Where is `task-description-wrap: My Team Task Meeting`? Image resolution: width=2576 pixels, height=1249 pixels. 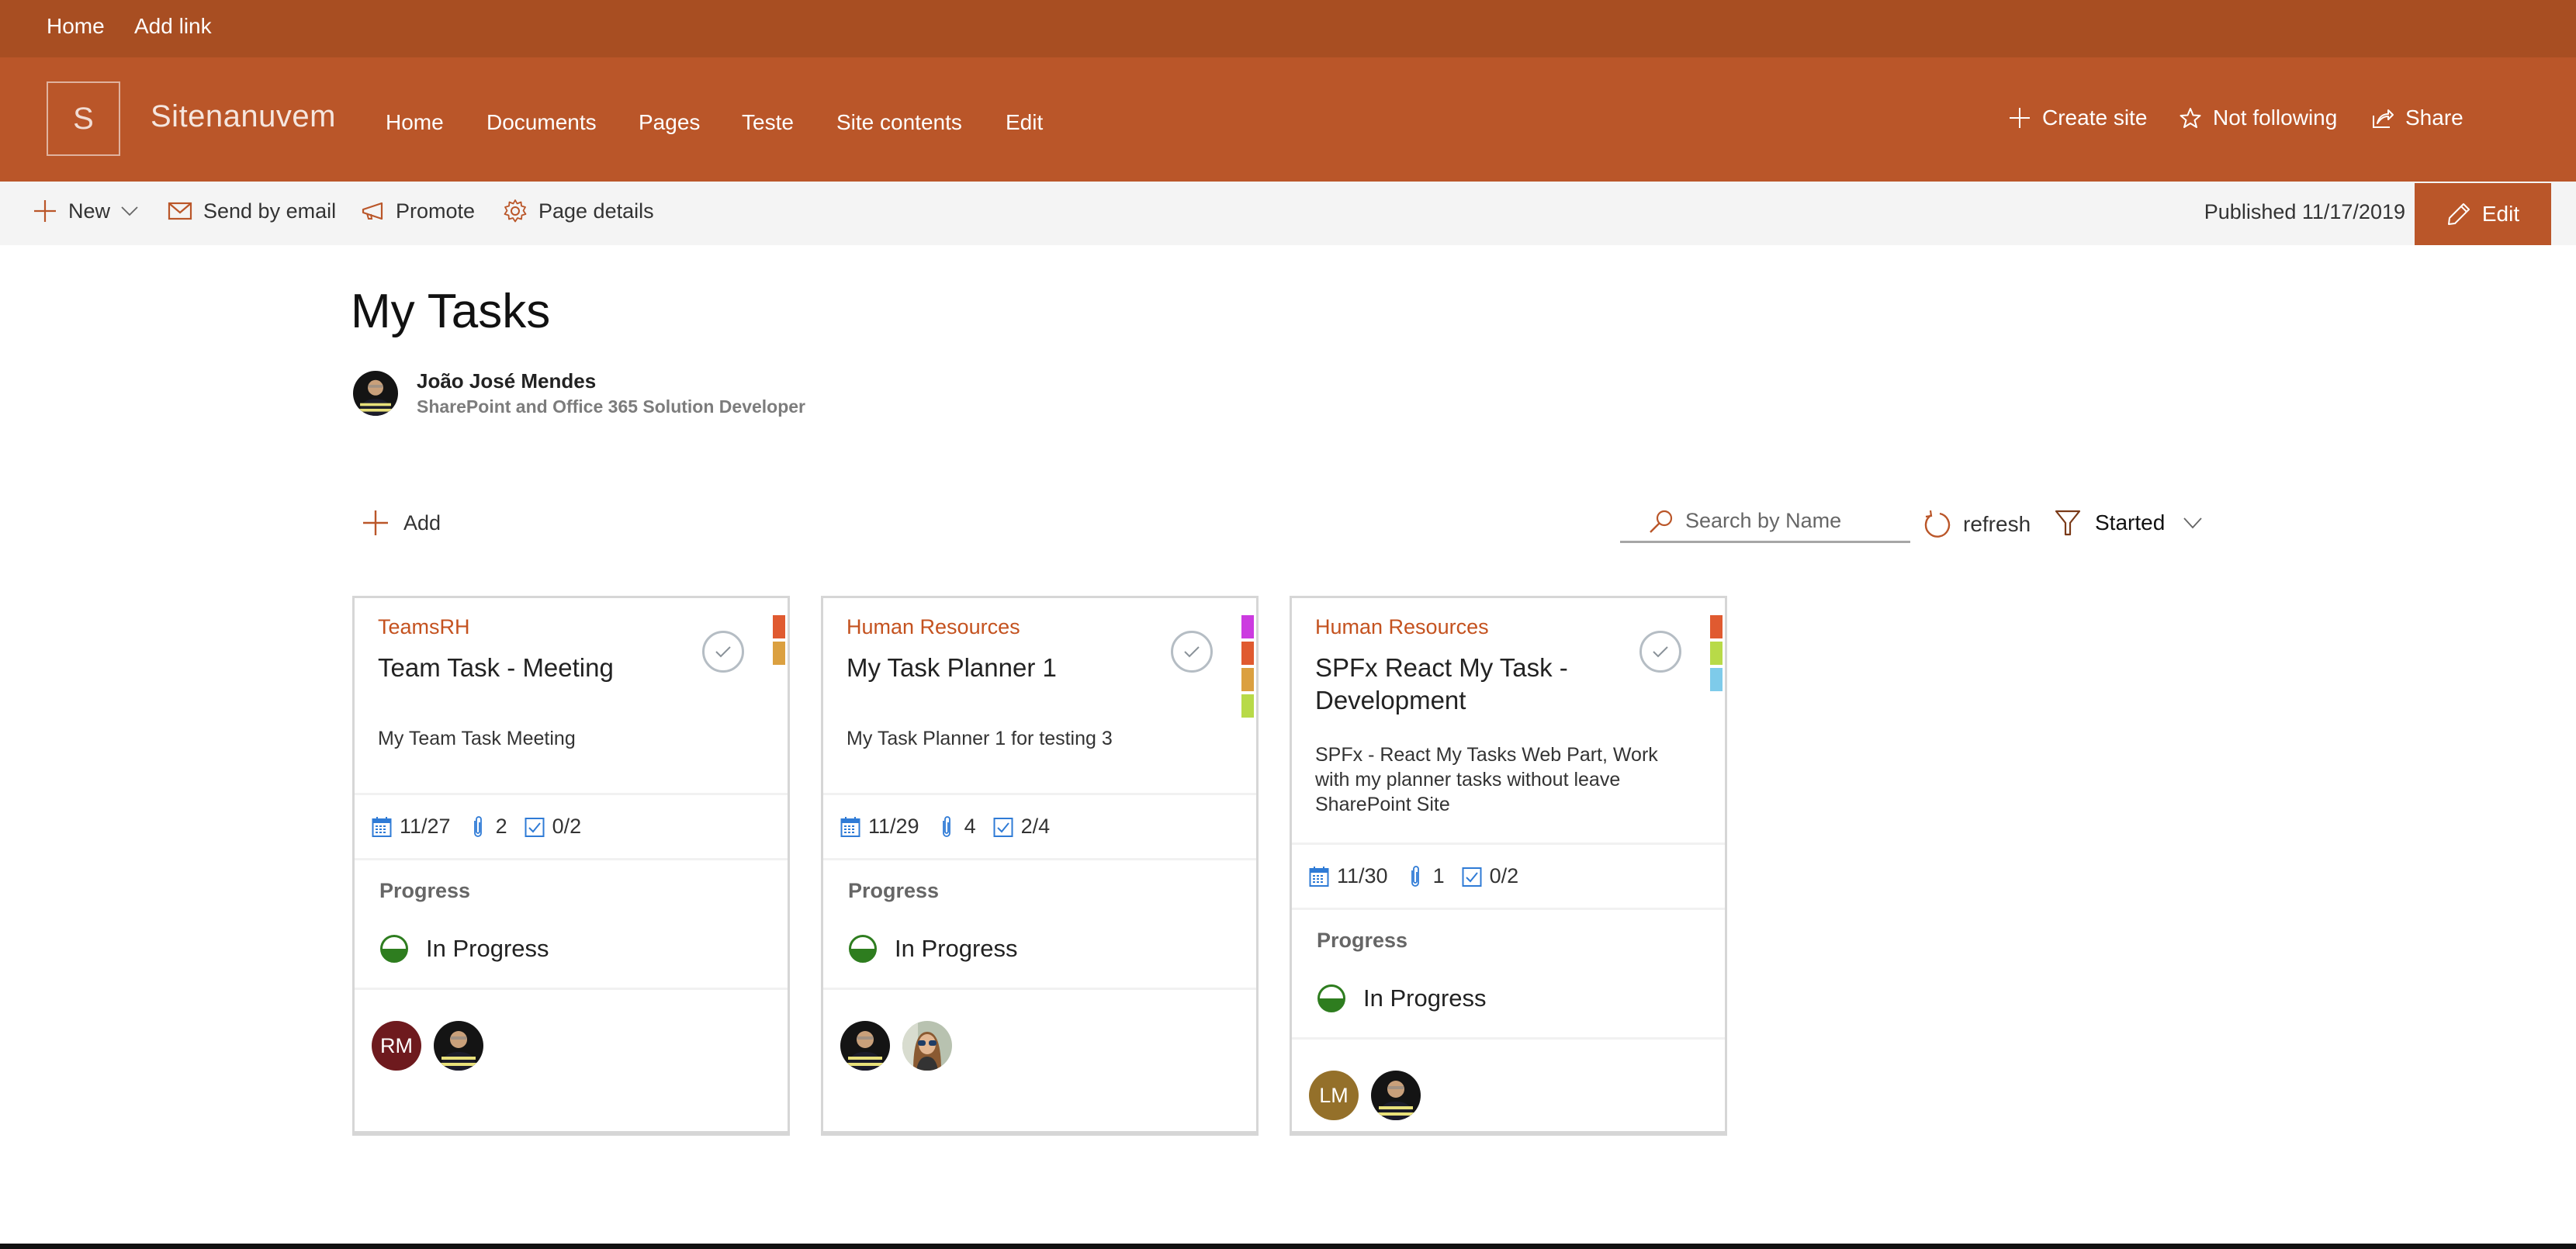 task-description-wrap: My Team Task Meeting is located at coordinates (571, 738).